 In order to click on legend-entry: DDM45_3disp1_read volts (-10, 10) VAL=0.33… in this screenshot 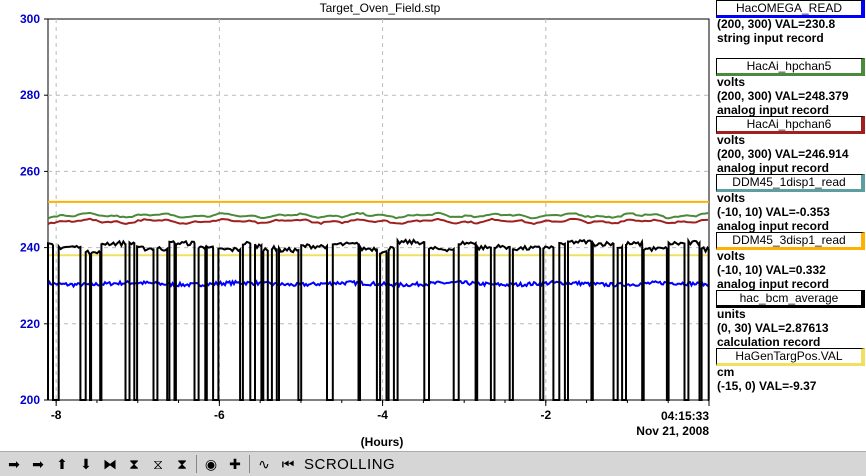, I will do `click(788, 261)`.